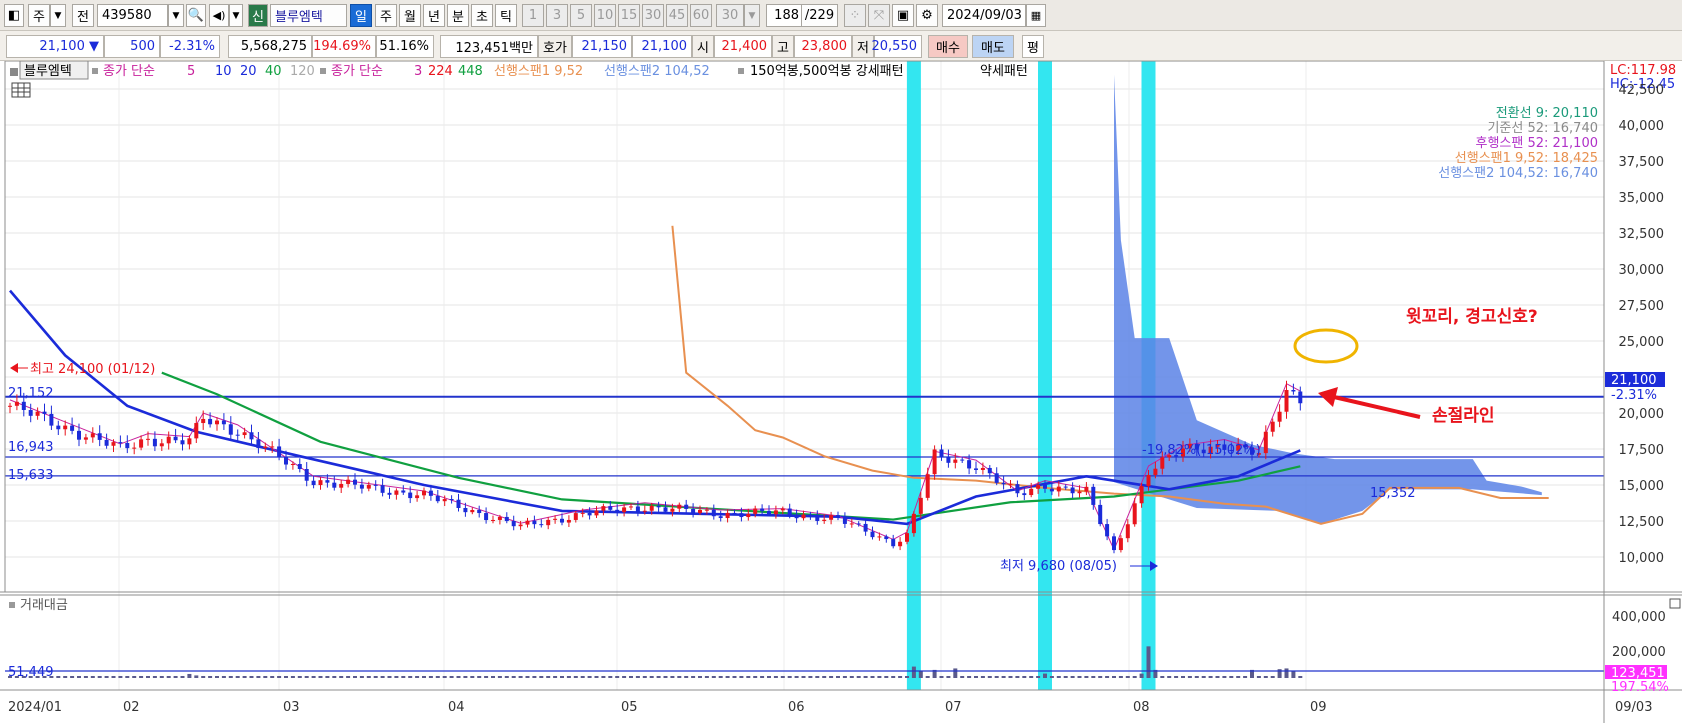 This screenshot has height=727, width=1682. What do you see at coordinates (196, 15) in the screenshot?
I see `search-icon: 🔍` at bounding box center [196, 15].